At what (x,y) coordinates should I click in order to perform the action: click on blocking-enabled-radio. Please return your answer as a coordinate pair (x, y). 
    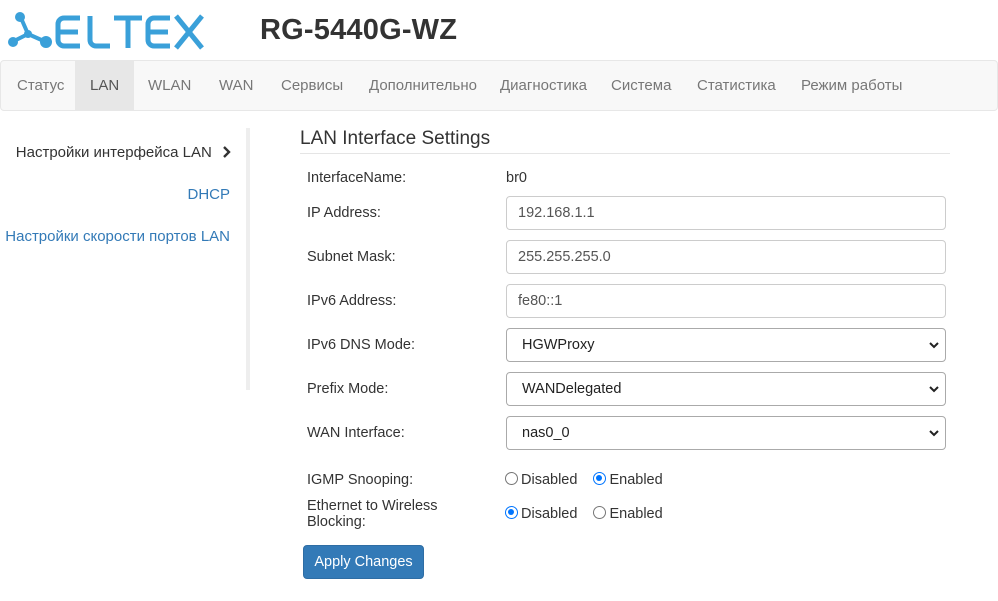
    Looking at the image, I should click on (600, 512).